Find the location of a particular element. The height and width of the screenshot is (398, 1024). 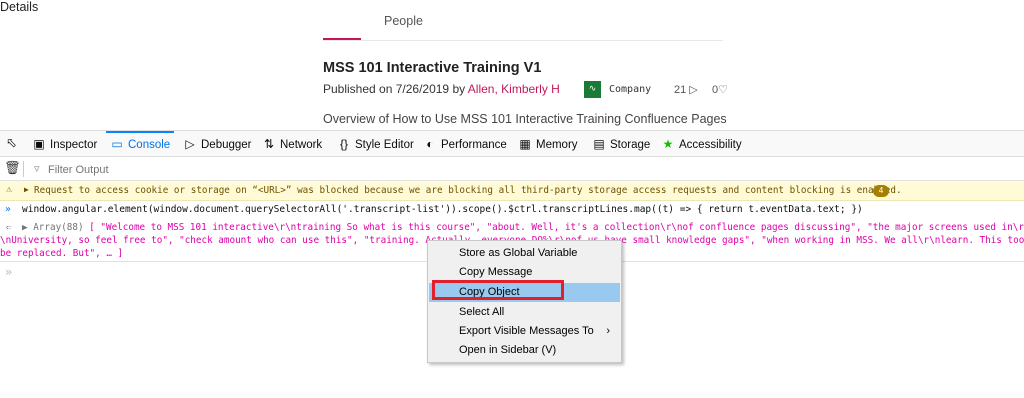

filter-input is located at coordinates (198, 170).